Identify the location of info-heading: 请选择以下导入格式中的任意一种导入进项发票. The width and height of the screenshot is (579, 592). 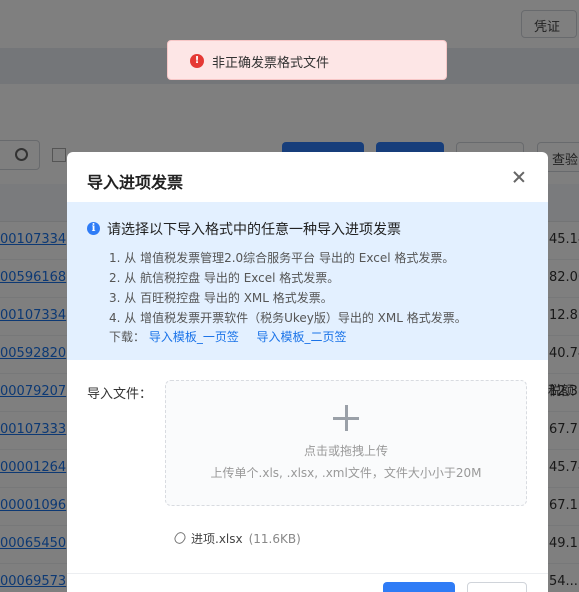
(254, 230).